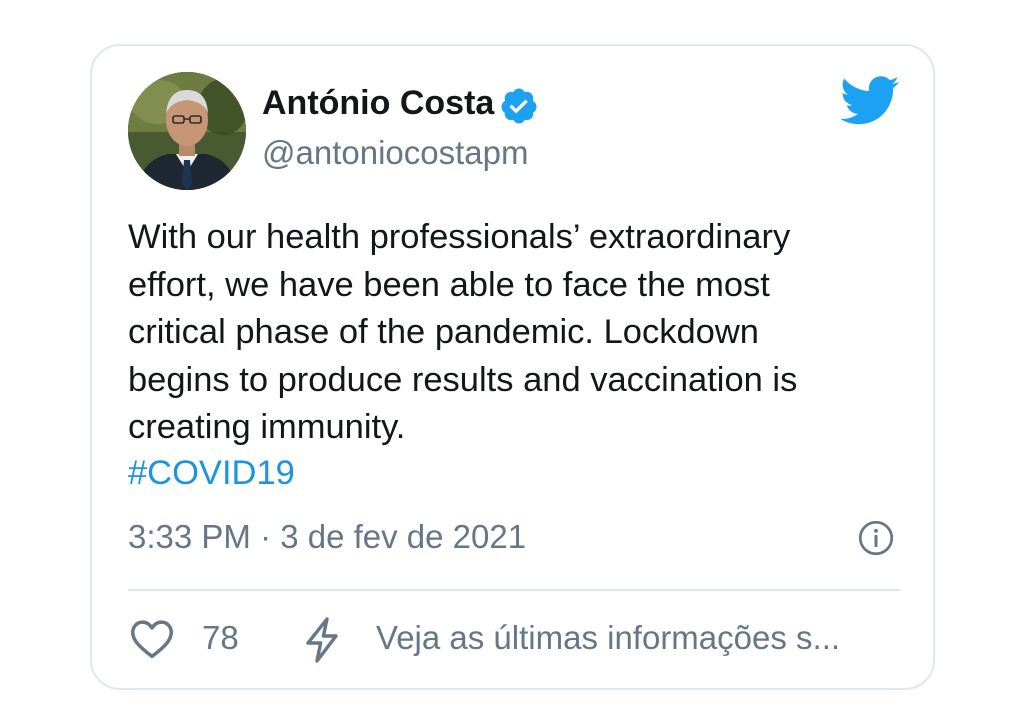 This screenshot has width=1024, height=711. I want to click on avatar-portrait-image, so click(187, 131).